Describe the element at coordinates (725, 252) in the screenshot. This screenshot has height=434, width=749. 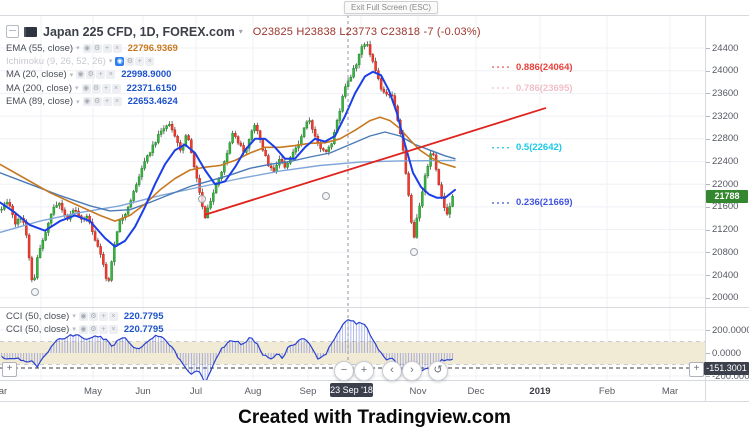
I see `price-axis-label: 20800` at that location.